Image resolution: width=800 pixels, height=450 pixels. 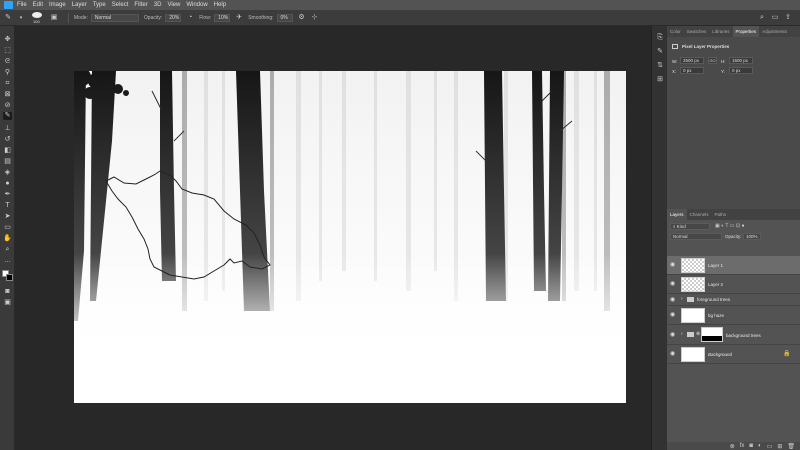 I want to click on history-brush-tool-icon: ↺, so click(x=7, y=140).